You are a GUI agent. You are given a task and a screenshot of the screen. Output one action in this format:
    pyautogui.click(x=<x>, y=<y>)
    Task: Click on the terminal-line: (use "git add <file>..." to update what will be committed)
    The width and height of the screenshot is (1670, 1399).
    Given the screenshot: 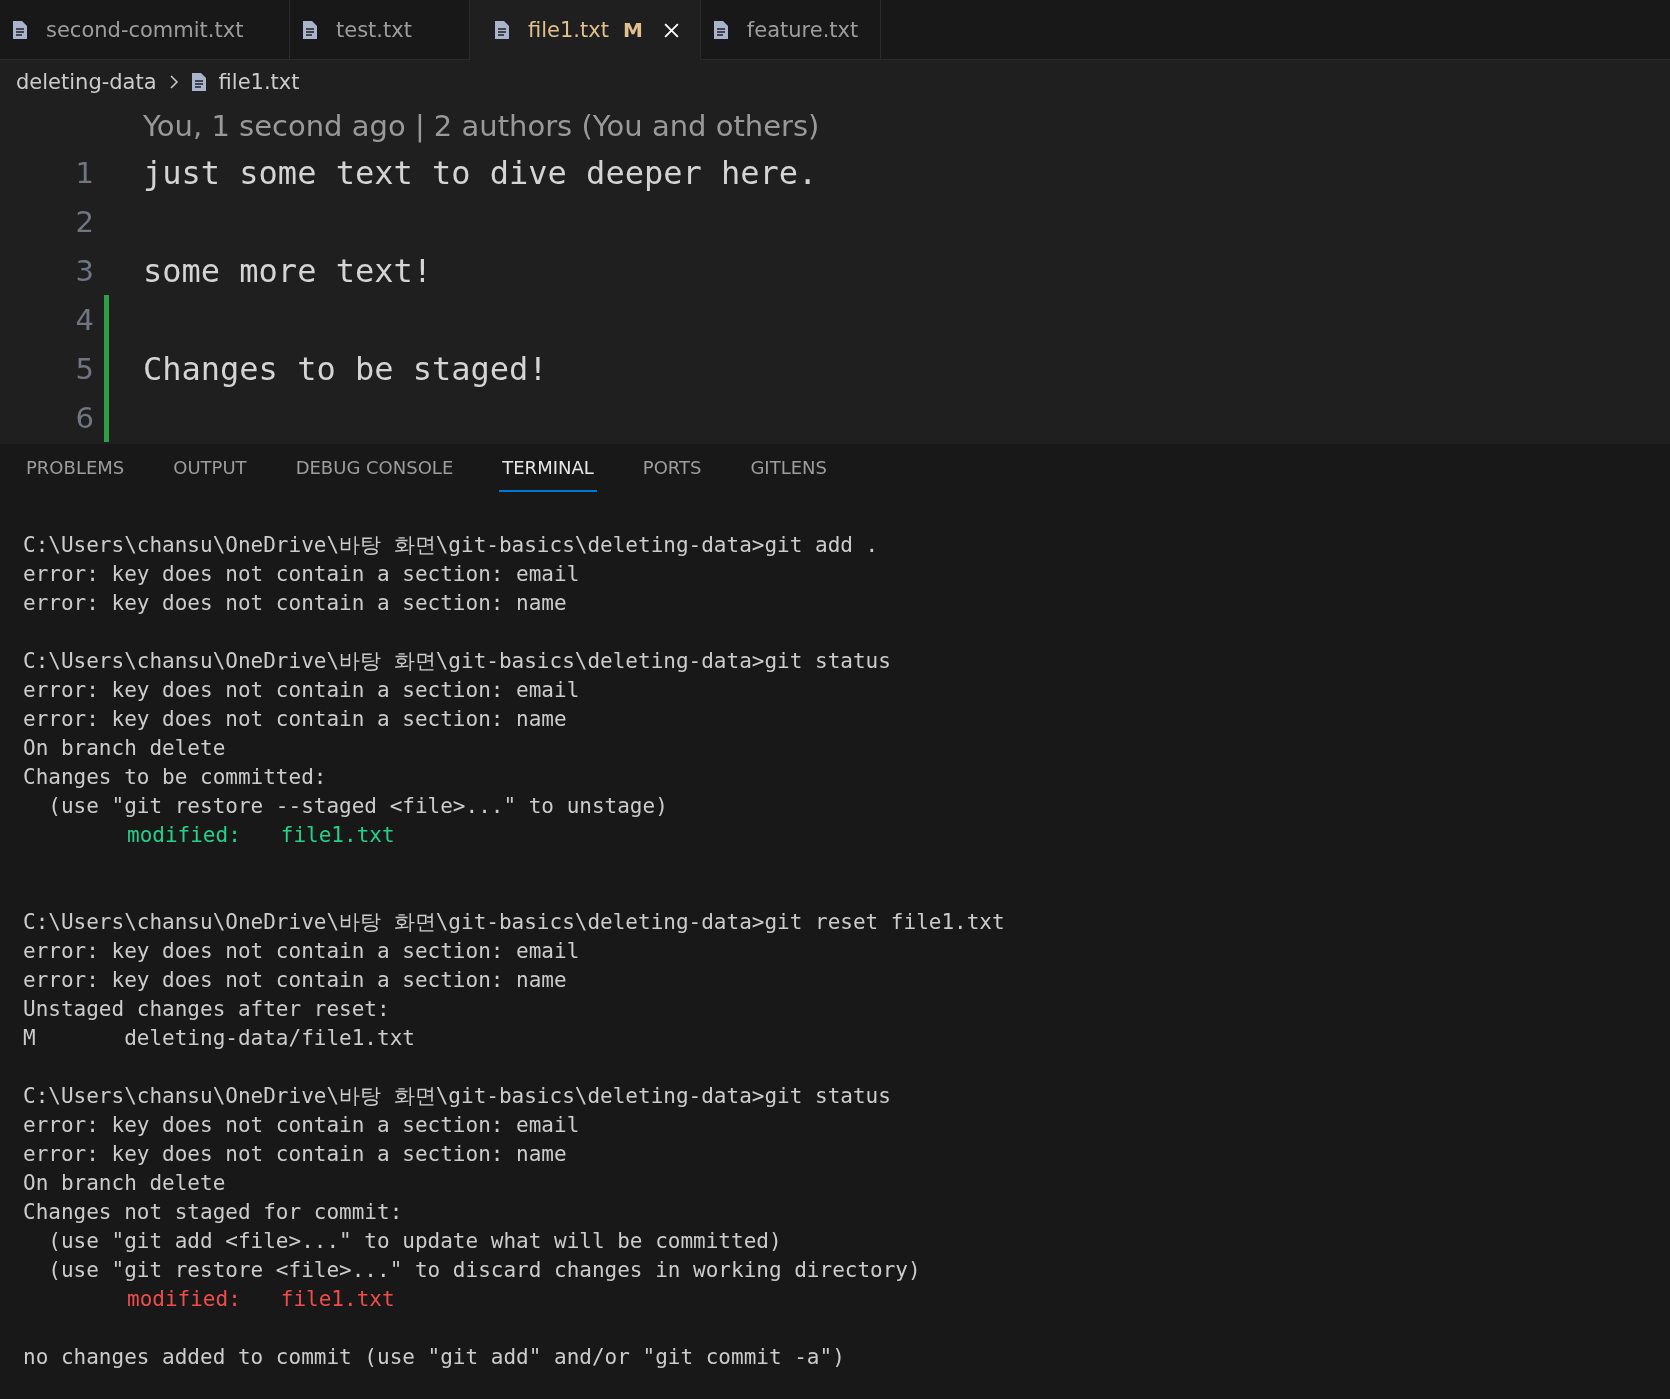 What is the action you would take?
    pyautogui.click(x=414, y=1241)
    